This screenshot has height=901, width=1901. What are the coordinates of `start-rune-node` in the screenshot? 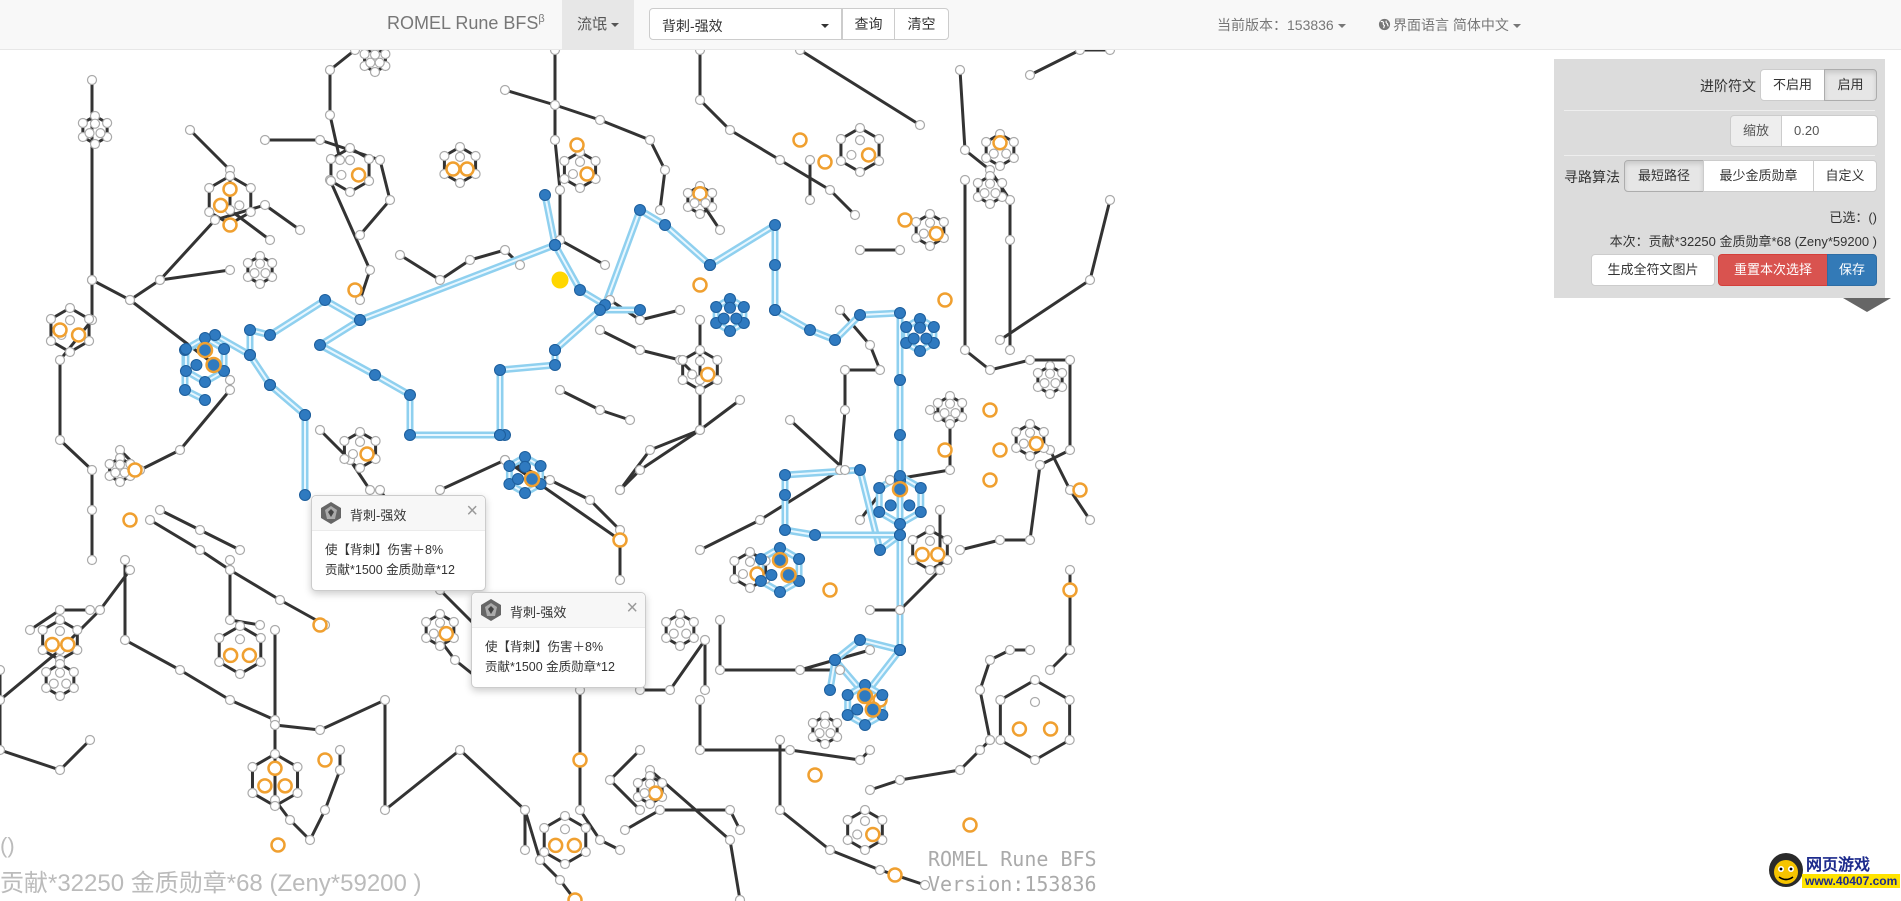 It's located at (560, 280).